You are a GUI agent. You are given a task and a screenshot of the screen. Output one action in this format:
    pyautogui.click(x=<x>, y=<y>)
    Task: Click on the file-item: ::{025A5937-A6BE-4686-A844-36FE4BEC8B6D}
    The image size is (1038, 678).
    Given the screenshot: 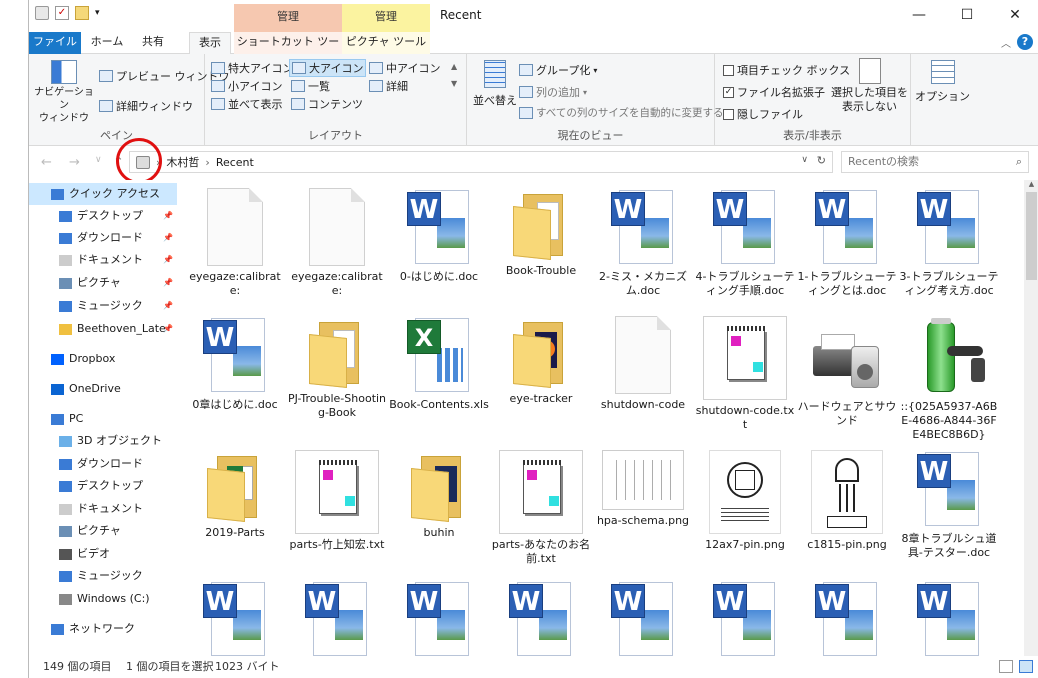 What is the action you would take?
    pyautogui.click(x=949, y=379)
    